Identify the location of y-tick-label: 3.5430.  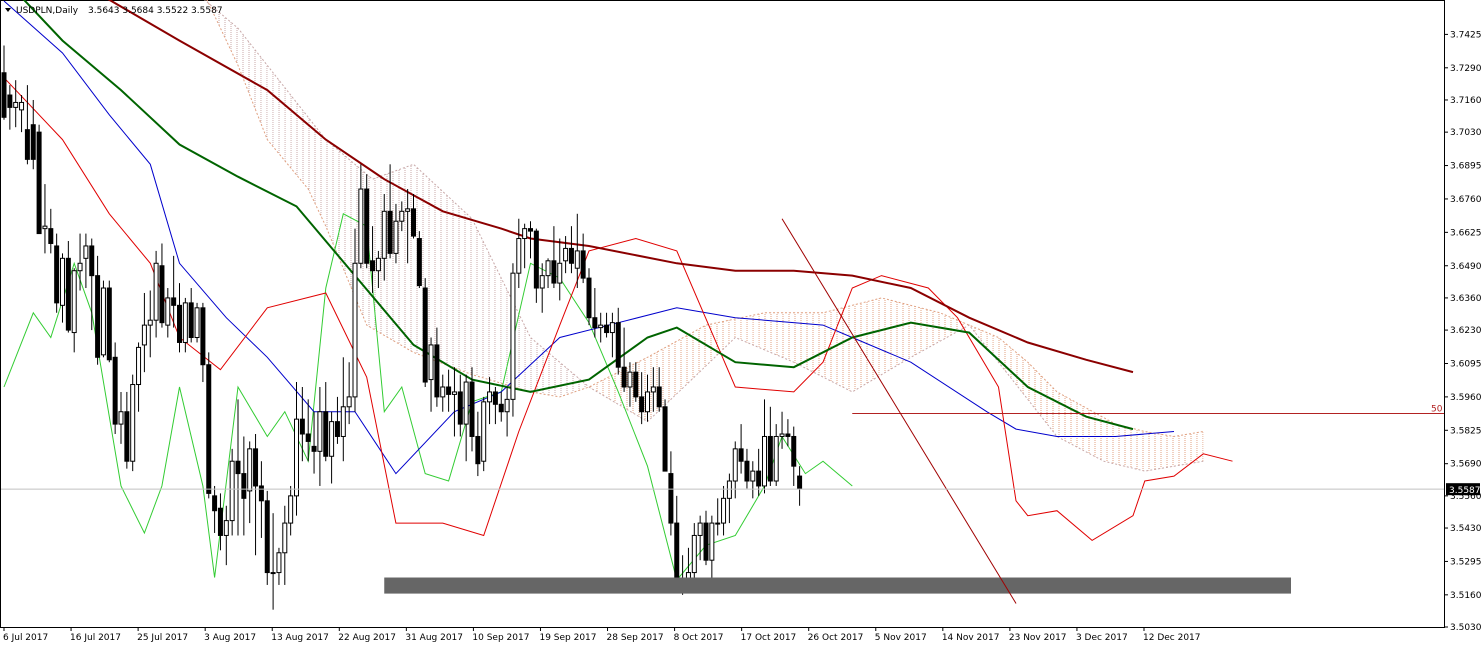
(1466, 529).